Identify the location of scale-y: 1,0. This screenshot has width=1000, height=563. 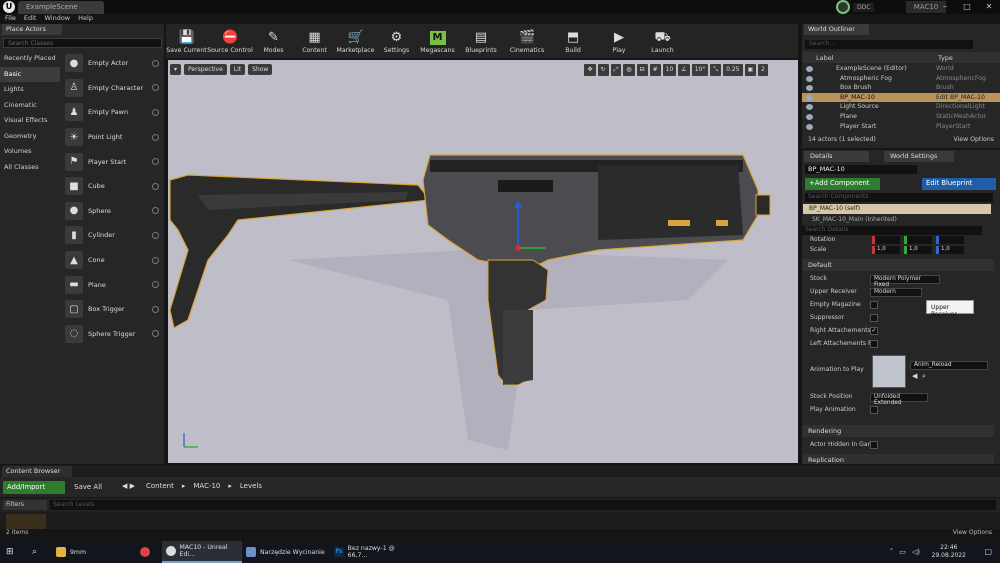
(918, 250).